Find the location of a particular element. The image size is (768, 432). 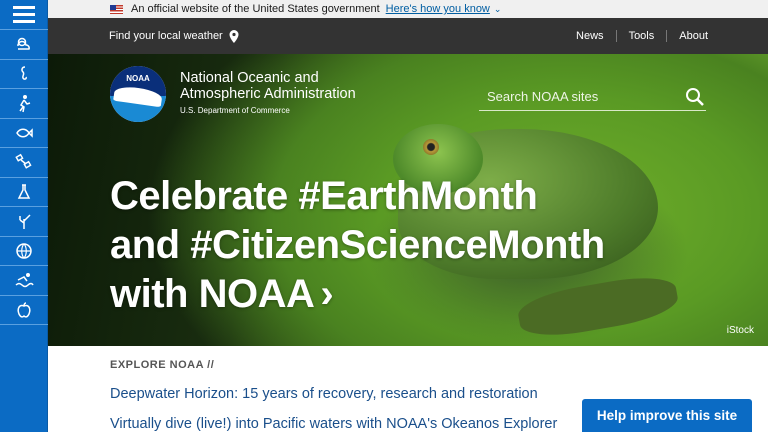

seahorse-icon is located at coordinates (24, 74).